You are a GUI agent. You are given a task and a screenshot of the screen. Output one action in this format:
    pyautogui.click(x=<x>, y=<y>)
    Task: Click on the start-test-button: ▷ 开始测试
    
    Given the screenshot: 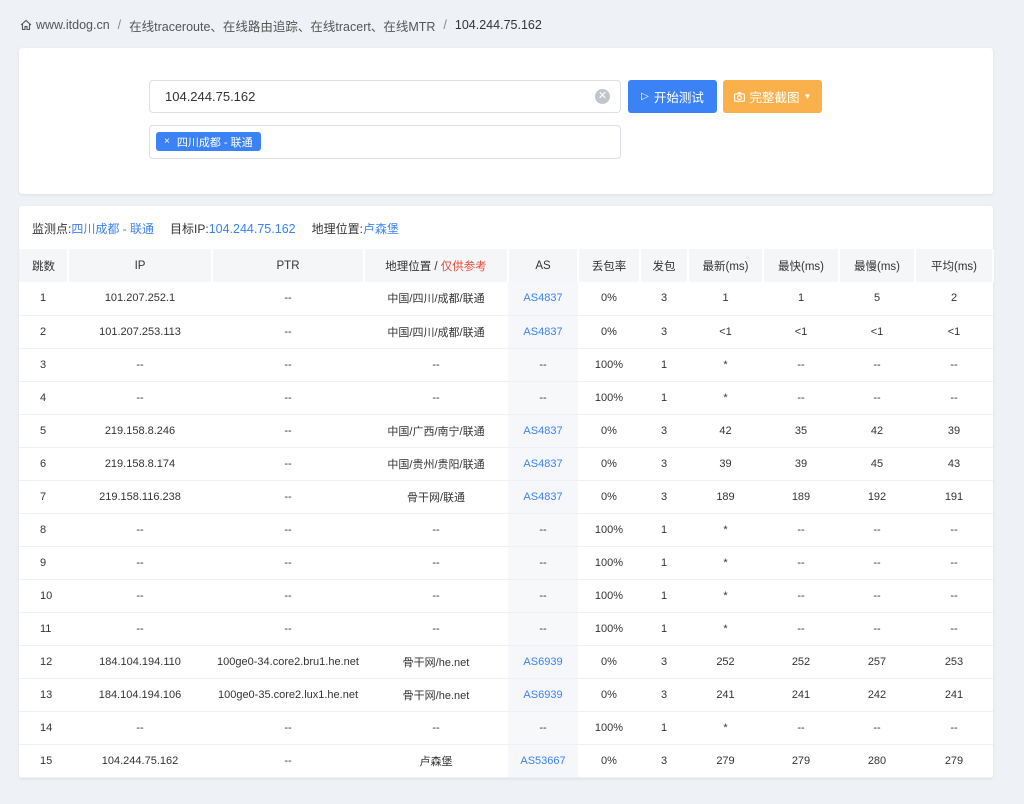 What is the action you would take?
    pyautogui.click(x=672, y=96)
    